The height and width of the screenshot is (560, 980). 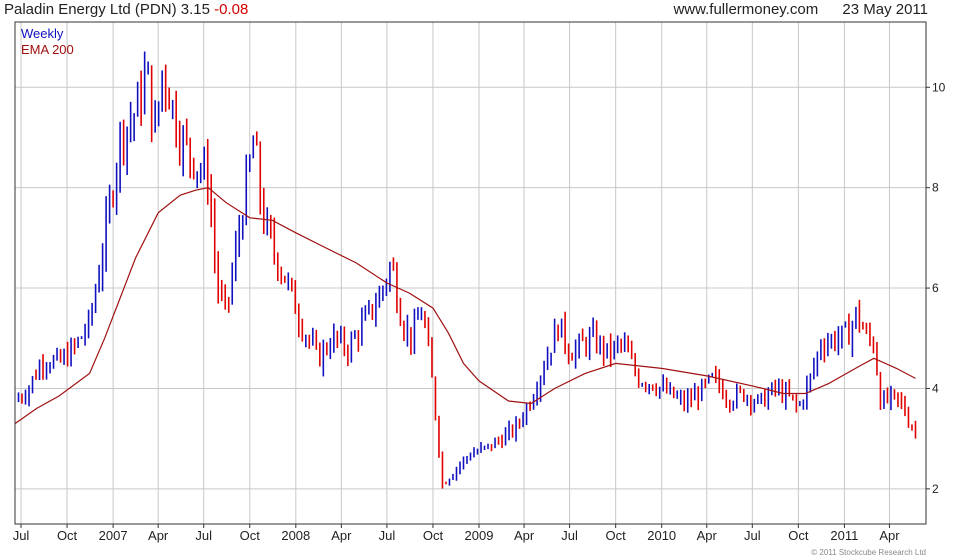 What do you see at coordinates (661, 535) in the screenshot?
I see `x-tick-label: 2010` at bounding box center [661, 535].